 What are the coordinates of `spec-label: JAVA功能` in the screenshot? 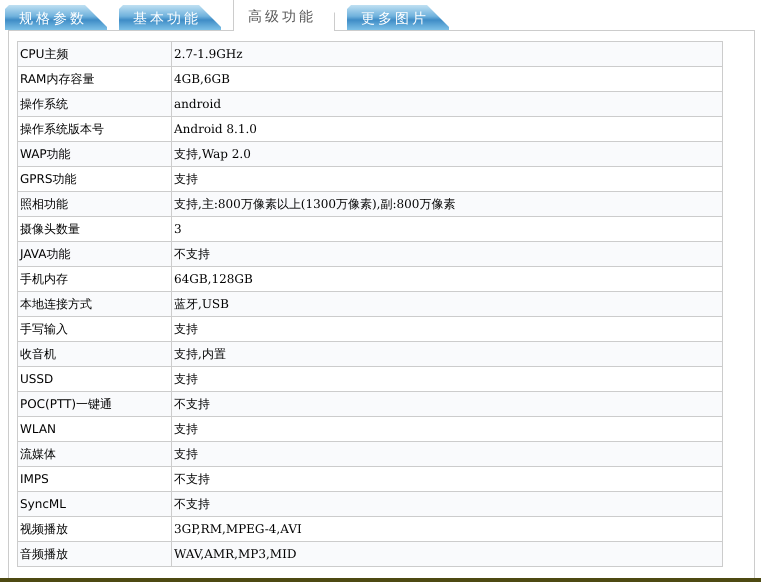 It's located at (95, 254).